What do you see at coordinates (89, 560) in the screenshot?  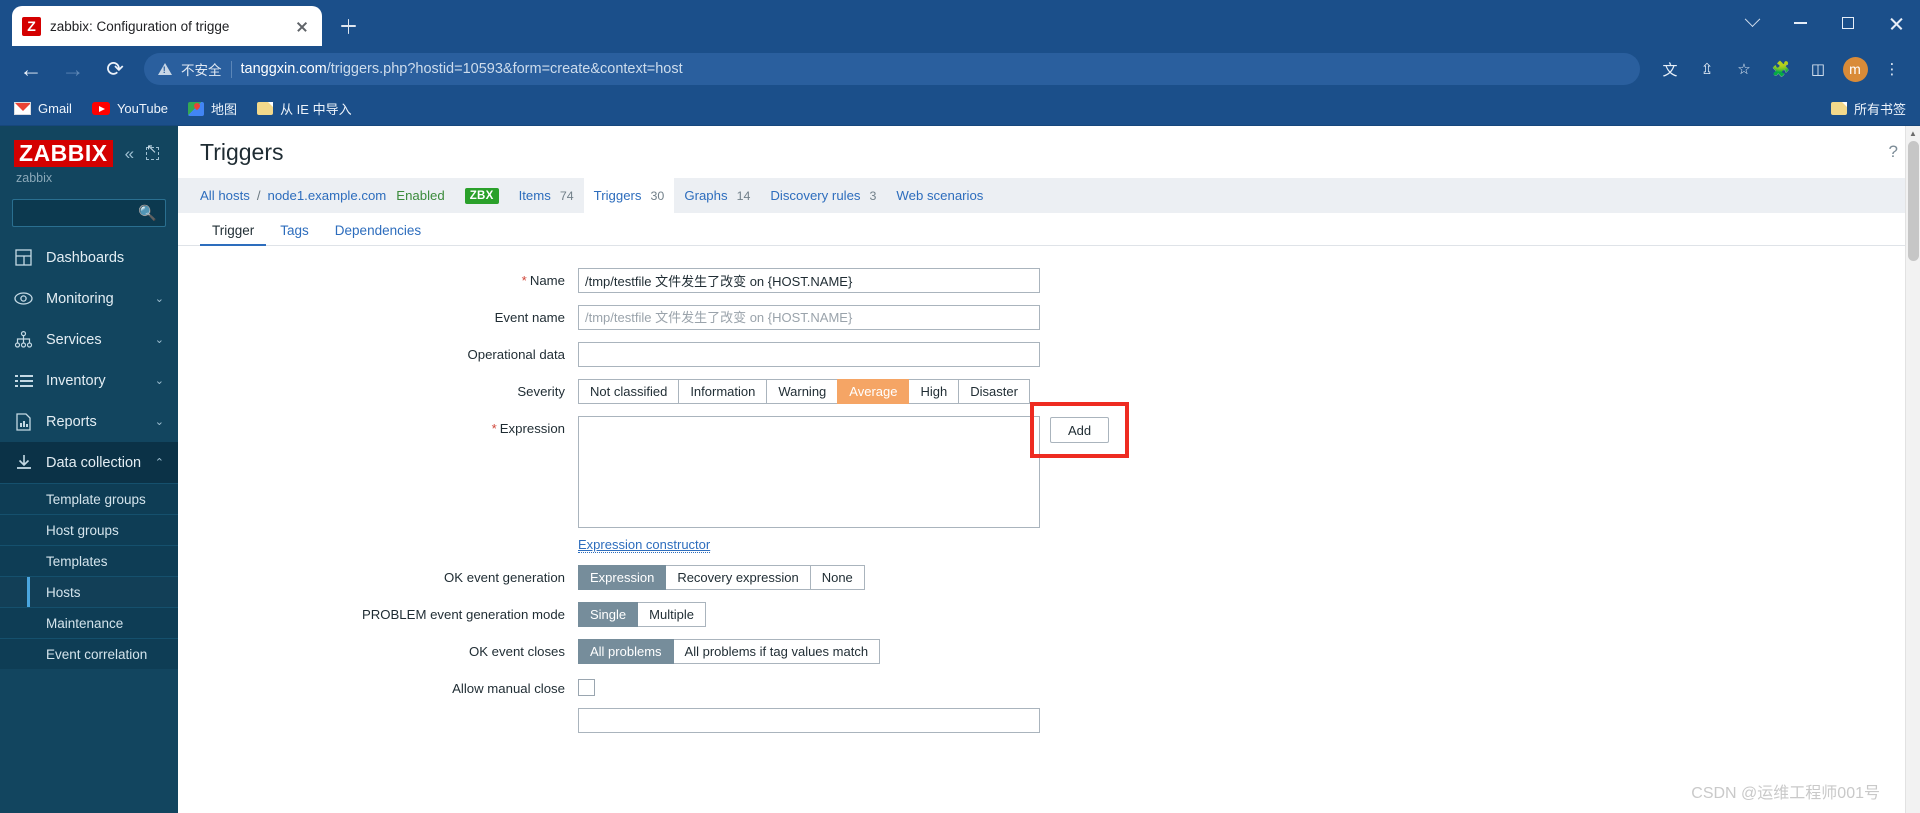 I see `sidebar-item-templates: Templates` at bounding box center [89, 560].